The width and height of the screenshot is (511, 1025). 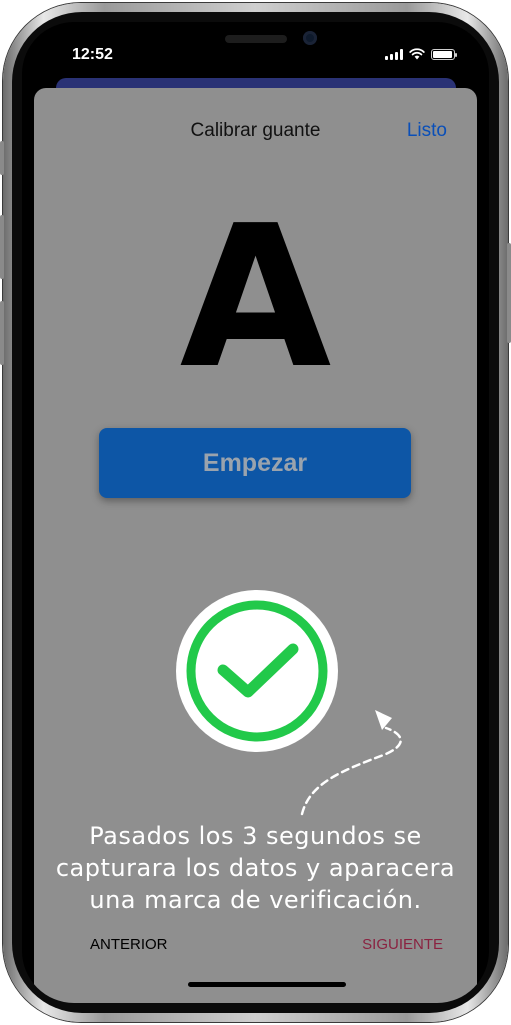 What do you see at coordinates (2, 247) in the screenshot?
I see `volume-up-button` at bounding box center [2, 247].